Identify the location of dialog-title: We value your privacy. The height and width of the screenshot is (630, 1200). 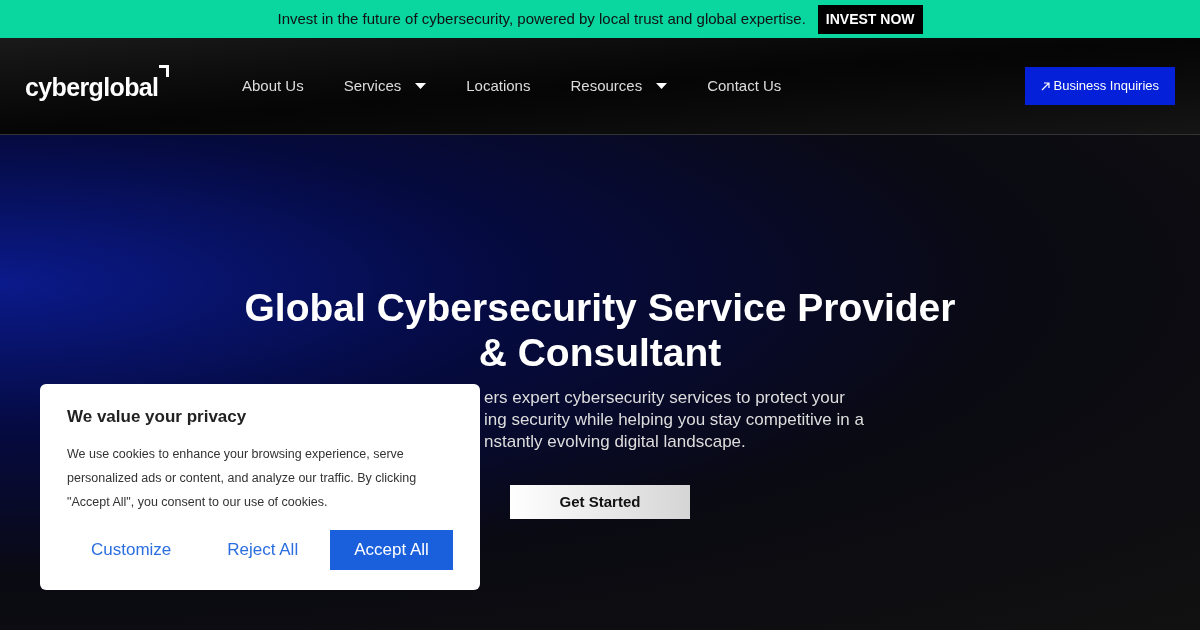
(157, 417).